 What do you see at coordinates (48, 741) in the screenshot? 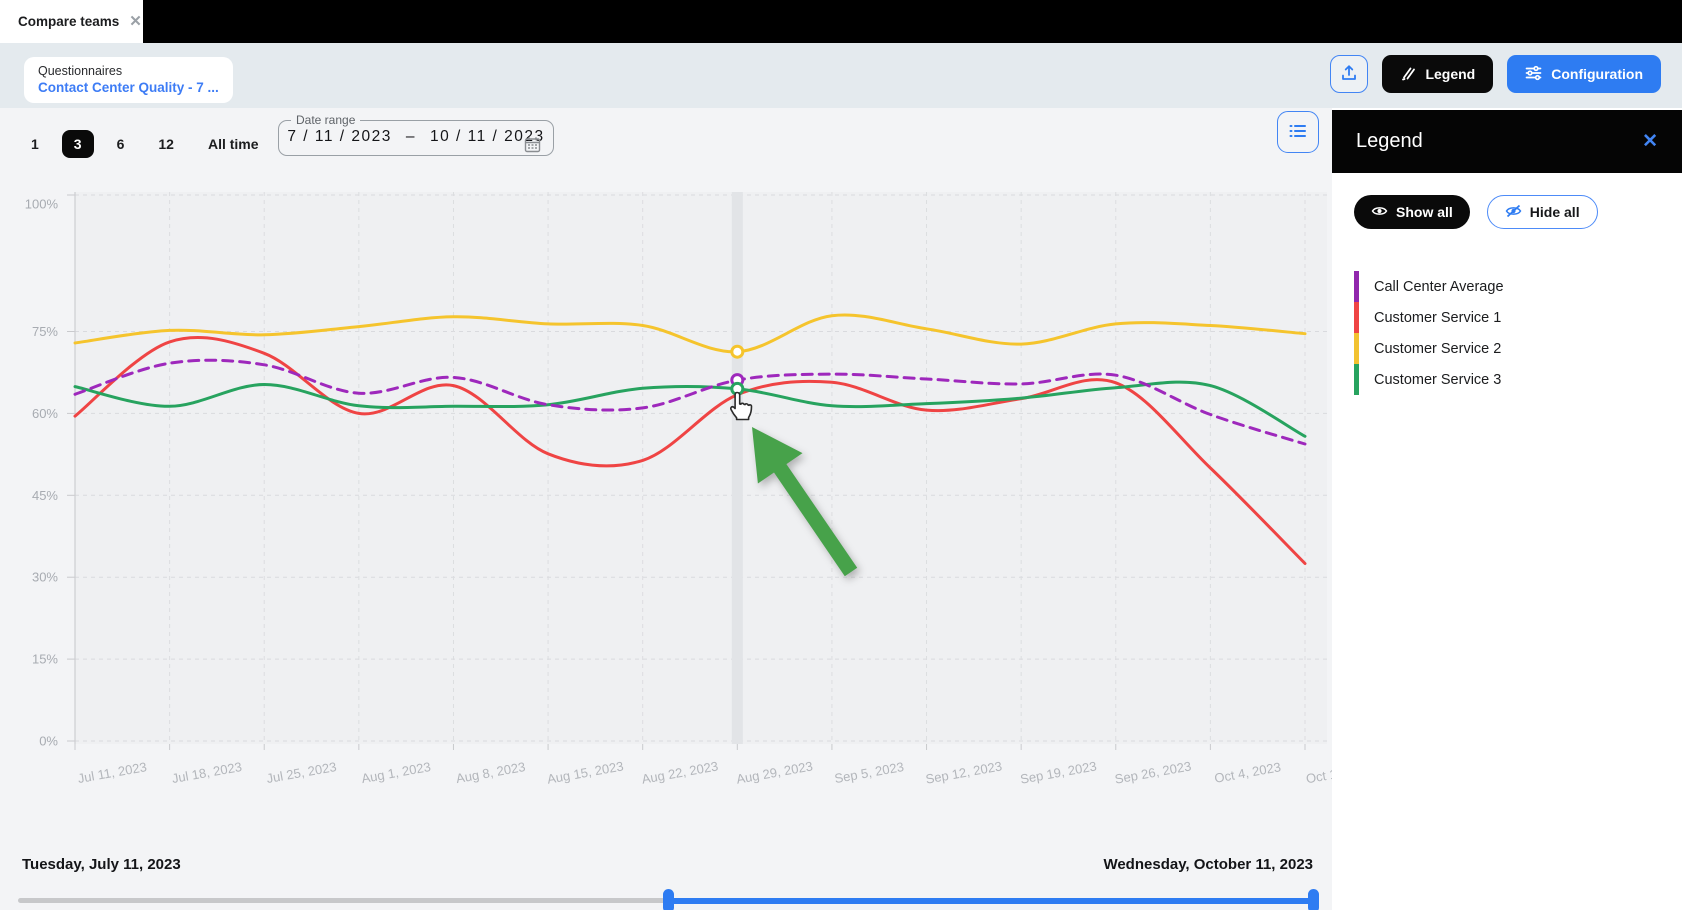
I see `y-axis-label: 0%` at bounding box center [48, 741].